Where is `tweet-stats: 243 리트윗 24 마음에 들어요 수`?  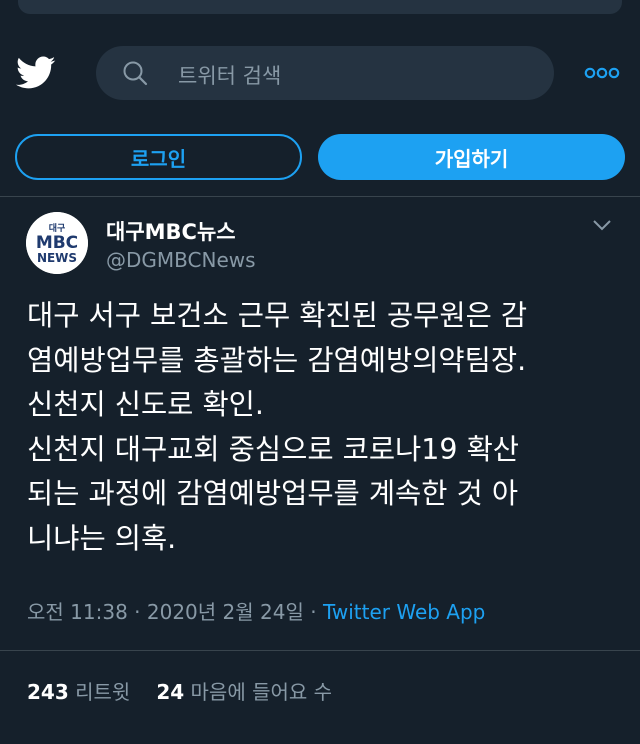 tweet-stats: 243 리트윗 24 마음에 들어요 수 is located at coordinates (179, 690).